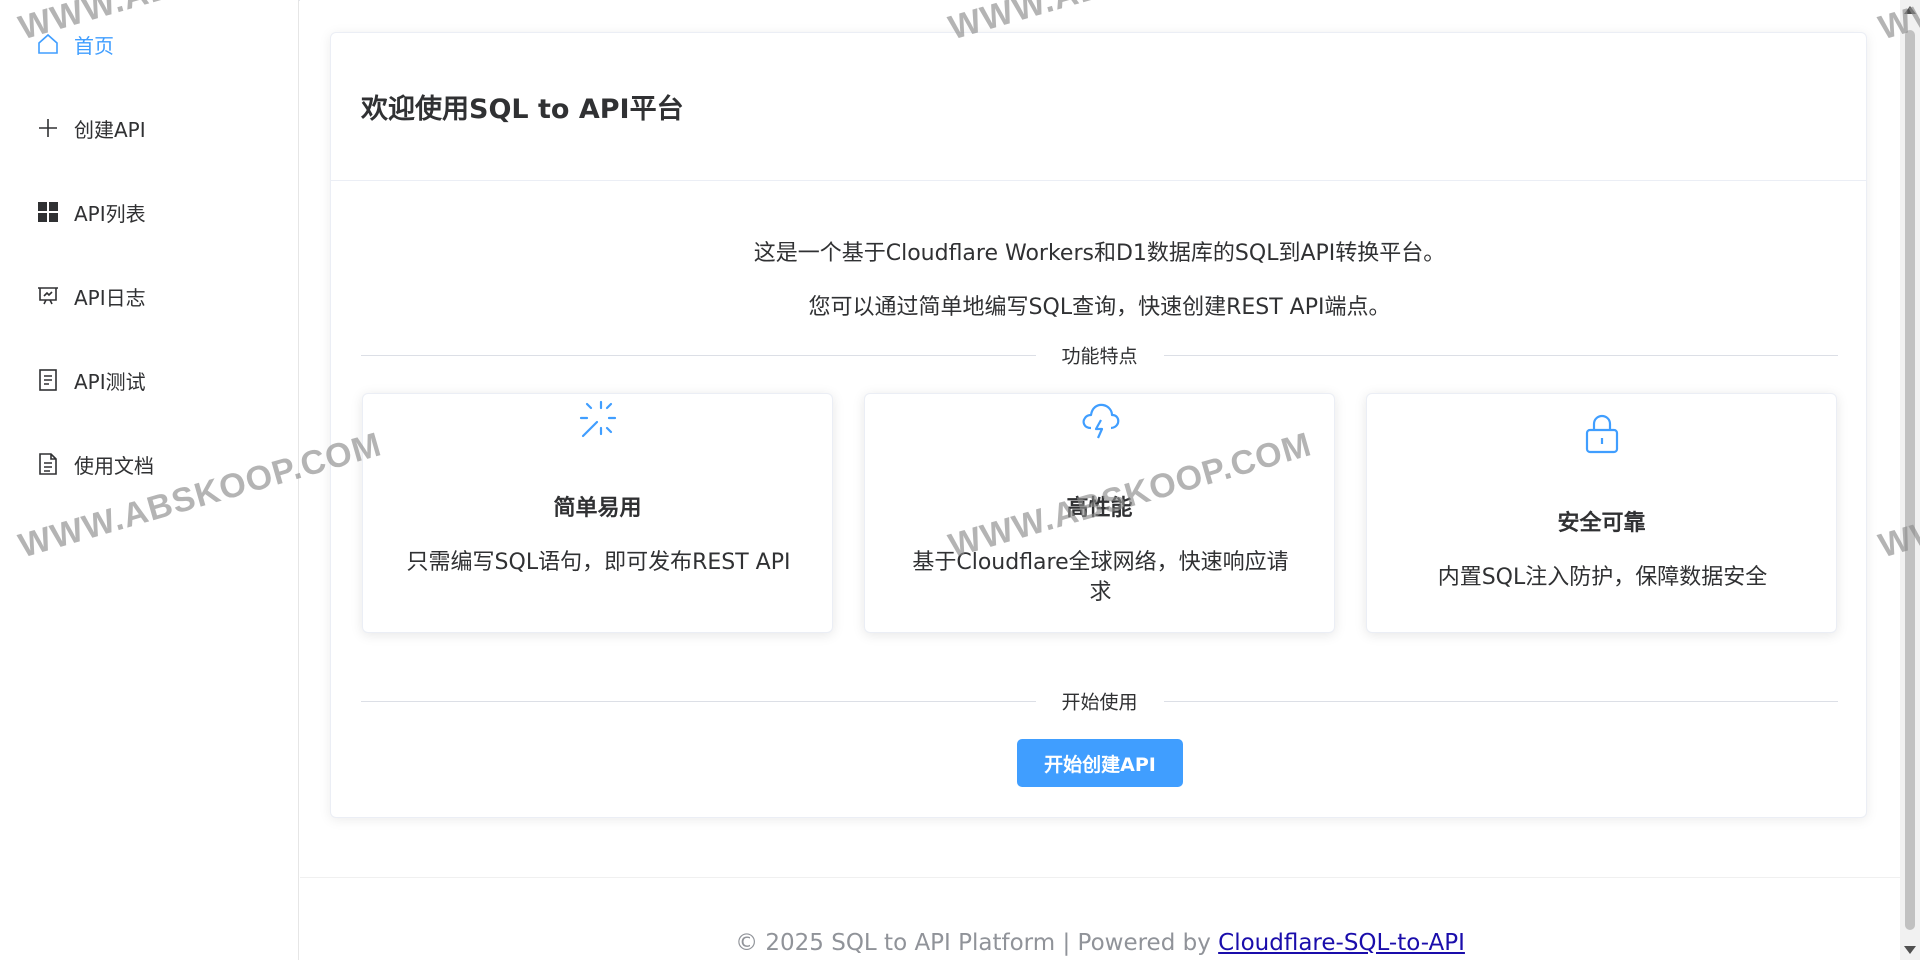 This screenshot has width=1920, height=960. Describe the element at coordinates (1602, 433) in the screenshot. I see `lock-icon` at that location.